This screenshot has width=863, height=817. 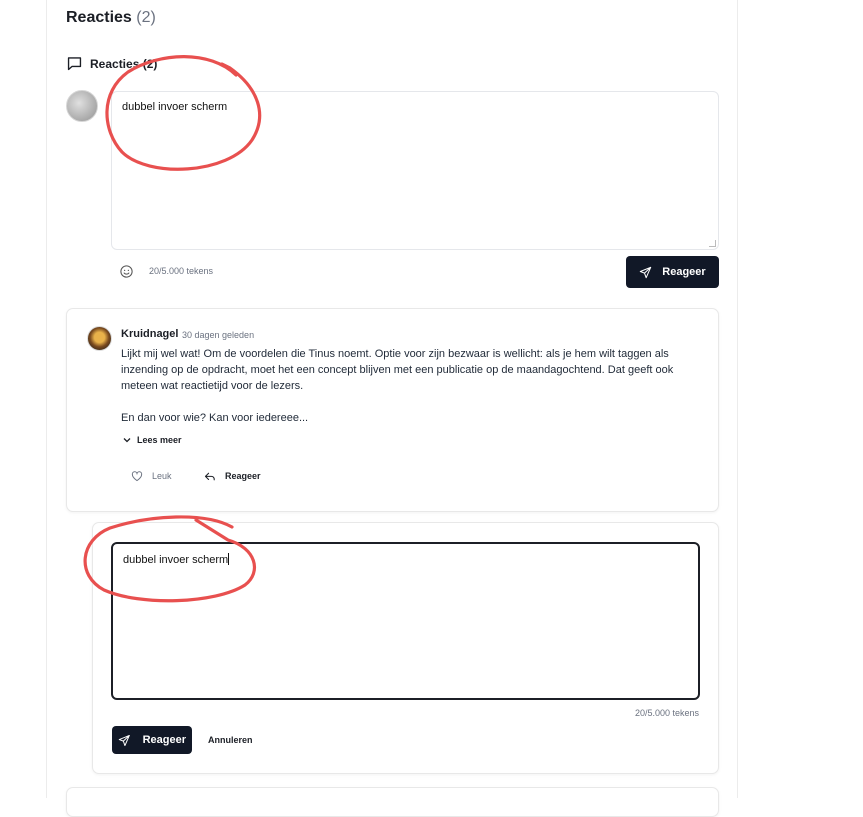 What do you see at coordinates (712, 243) in the screenshot?
I see `resize-handle` at bounding box center [712, 243].